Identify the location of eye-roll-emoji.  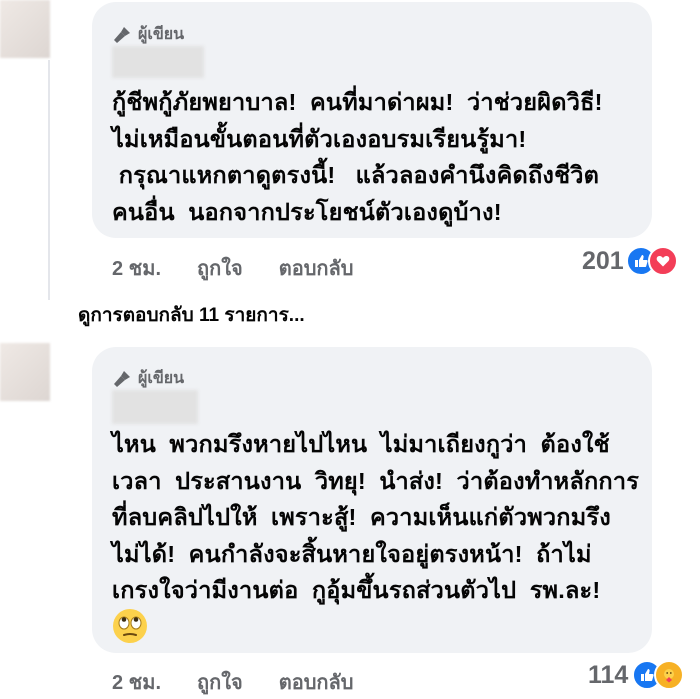
(130, 626).